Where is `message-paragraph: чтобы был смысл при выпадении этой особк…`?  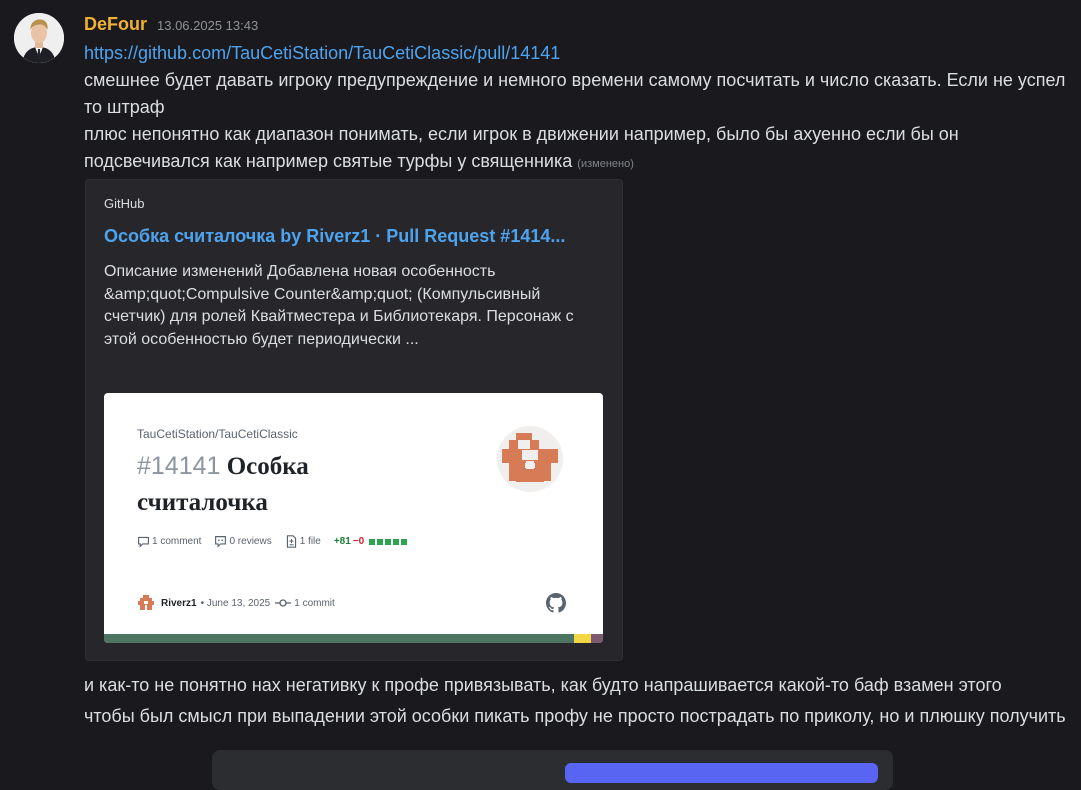 message-paragraph: чтобы был смысл при выпадении этой особк… is located at coordinates (575, 716).